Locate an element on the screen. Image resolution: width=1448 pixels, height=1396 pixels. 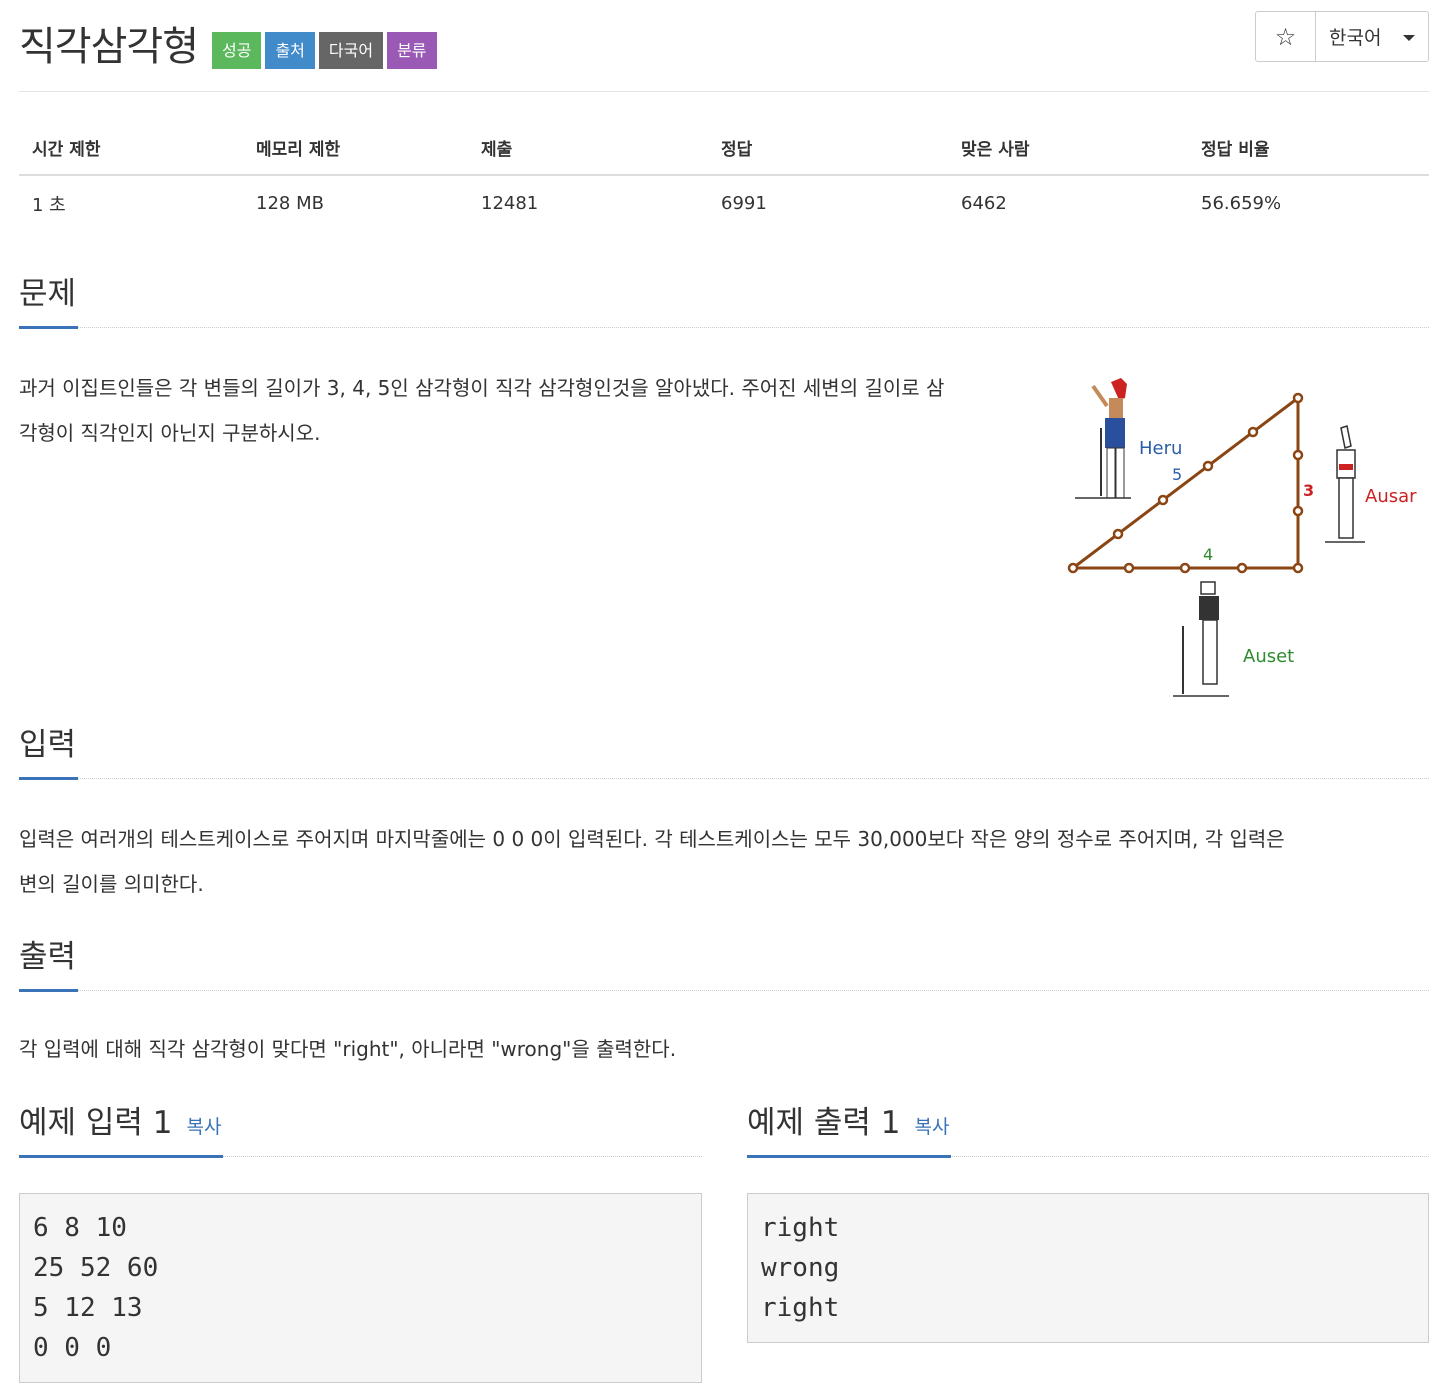
cell-solved-users: 6462 is located at coordinates (1068, 203).